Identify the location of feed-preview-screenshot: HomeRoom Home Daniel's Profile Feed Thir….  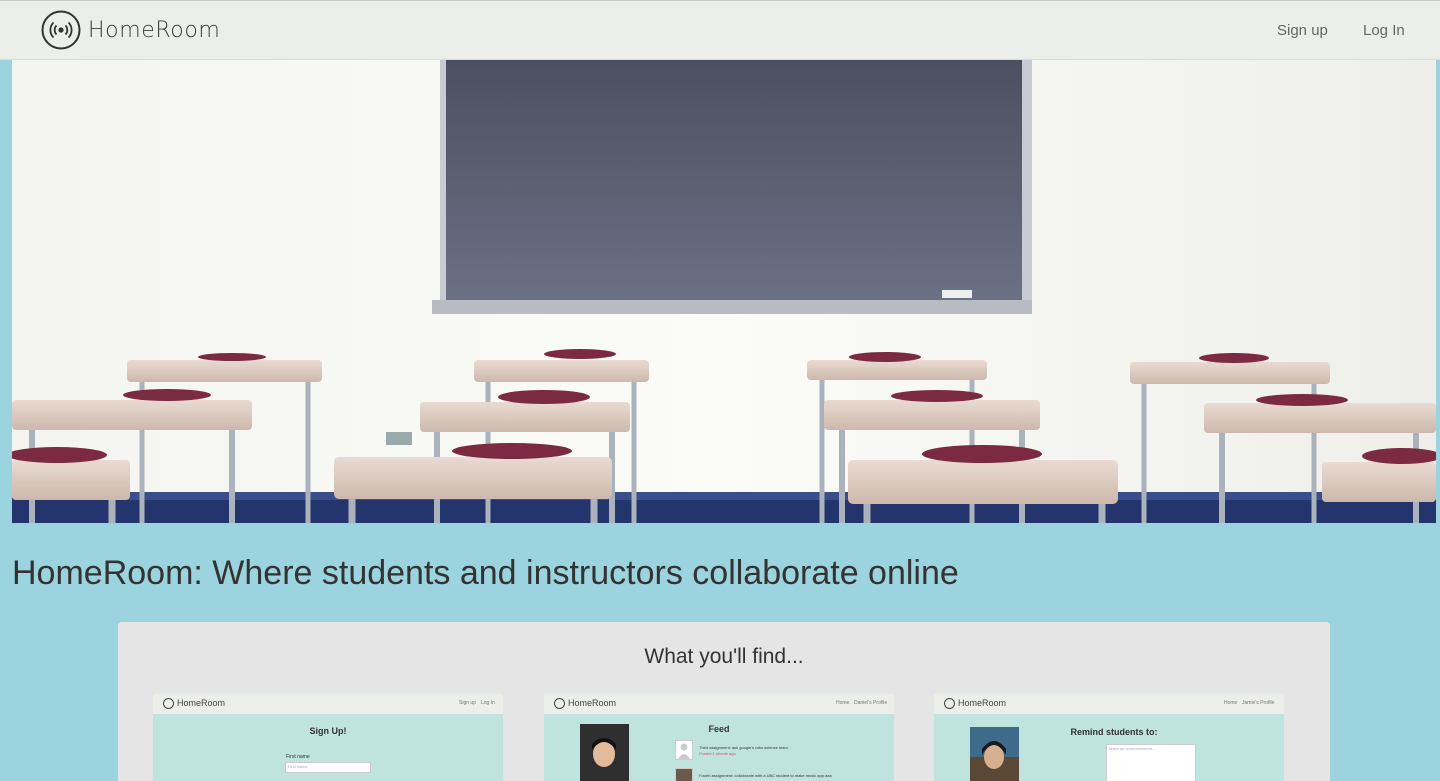
(719, 737).